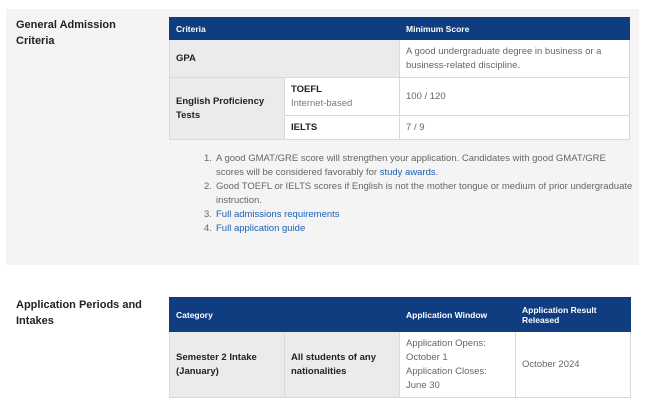 Image resolution: width=645 pixels, height=410 pixels. I want to click on toefl-cell: TOEFL Internet-based, so click(342, 96).